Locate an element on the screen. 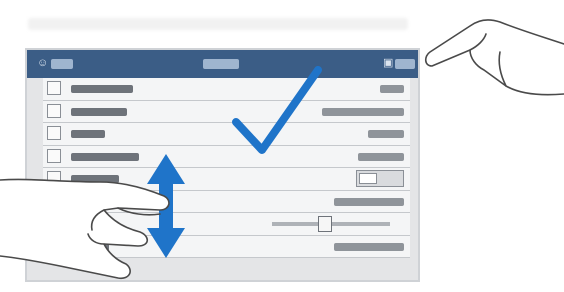 Image resolution: width=564 pixels, height=292 pixels. left-hand-swipe-icon is located at coordinates (85, 229).